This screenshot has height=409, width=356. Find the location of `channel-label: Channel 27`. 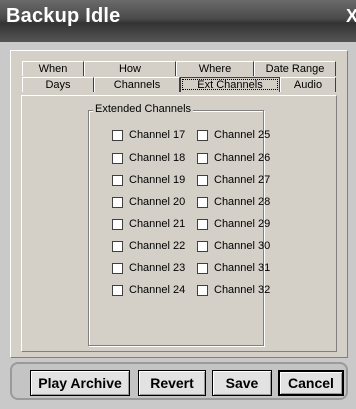

channel-label: Channel 27 is located at coordinates (242, 180).